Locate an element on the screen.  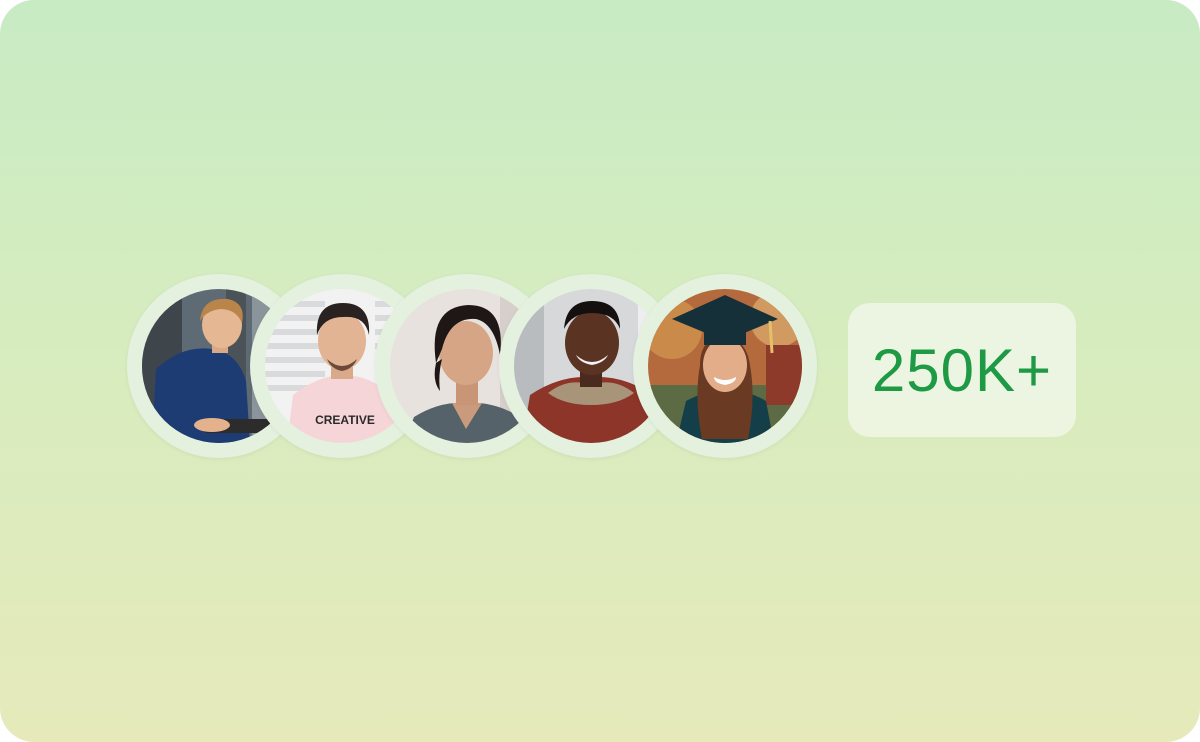
member-count: 250K+ is located at coordinates (962, 370).